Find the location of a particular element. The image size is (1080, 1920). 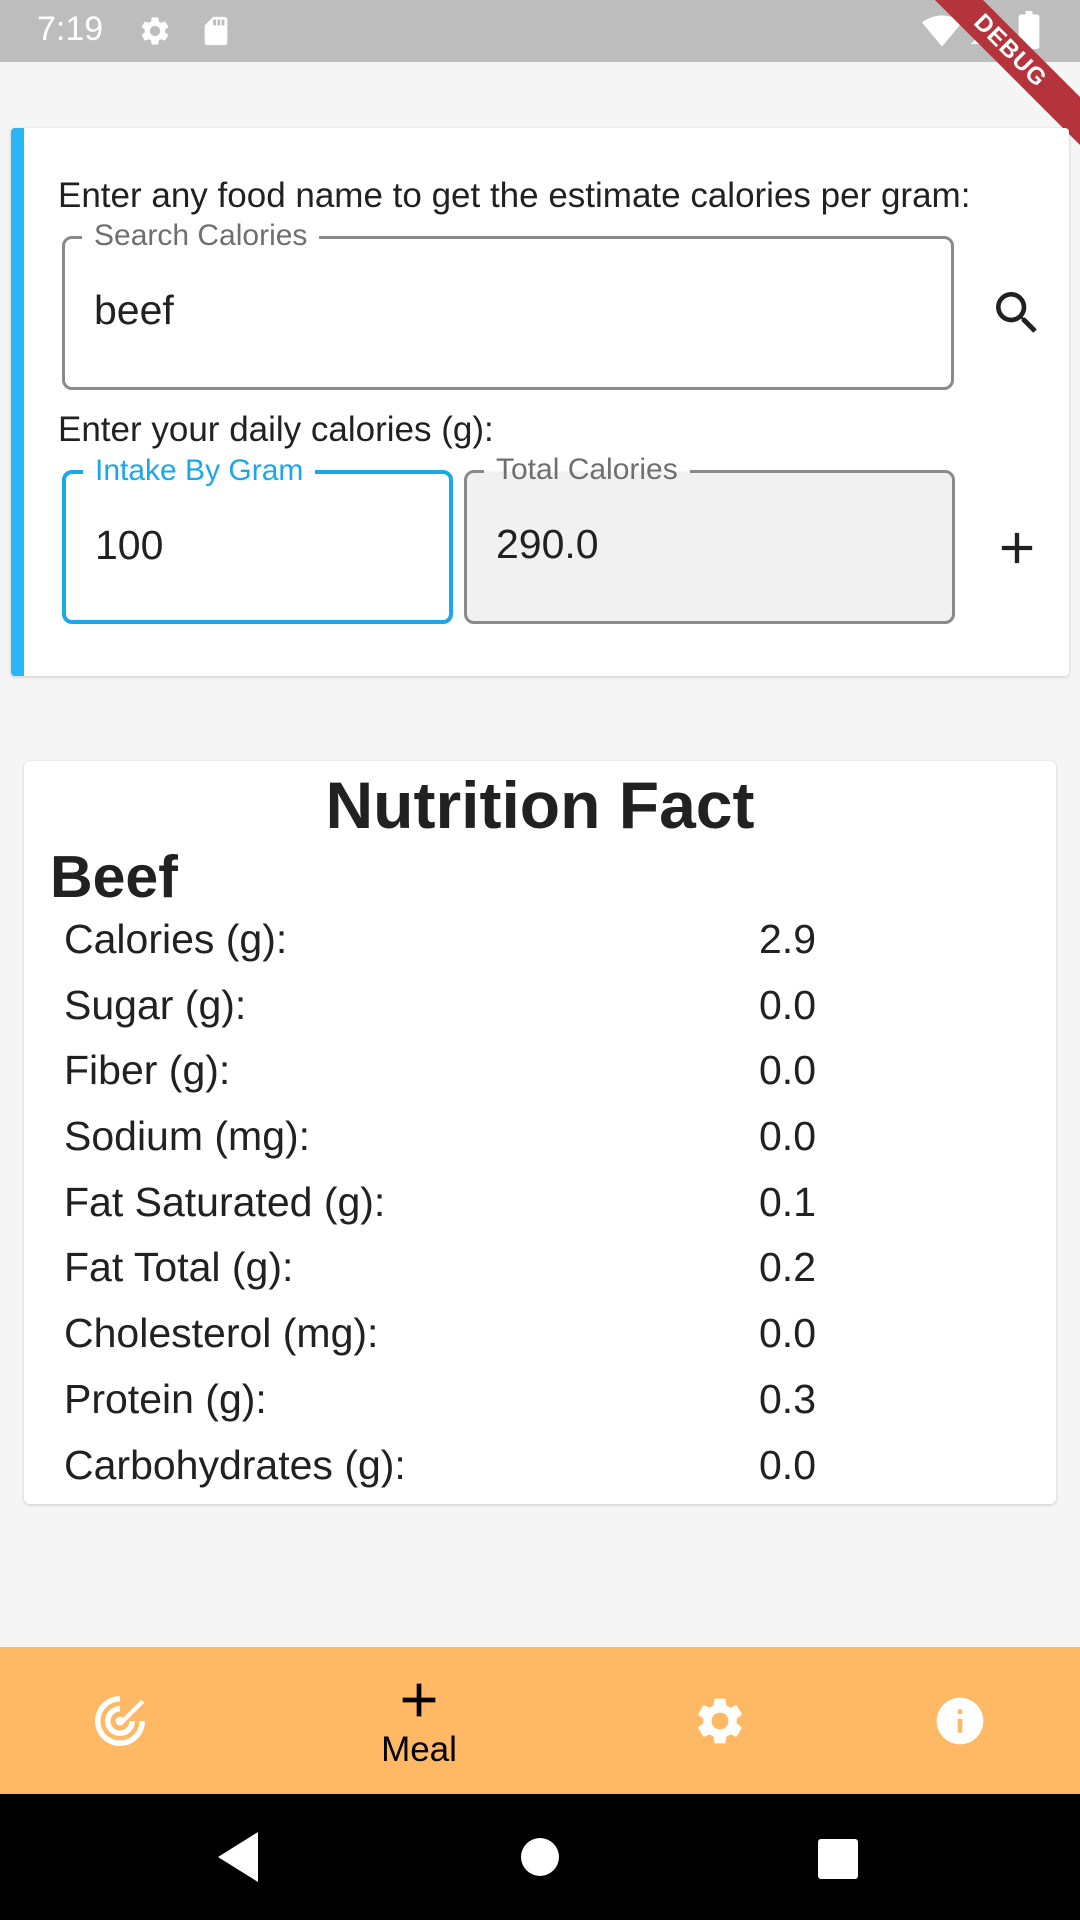

nutrition-row: Fiber (g): 0.0 is located at coordinates (544, 1072).